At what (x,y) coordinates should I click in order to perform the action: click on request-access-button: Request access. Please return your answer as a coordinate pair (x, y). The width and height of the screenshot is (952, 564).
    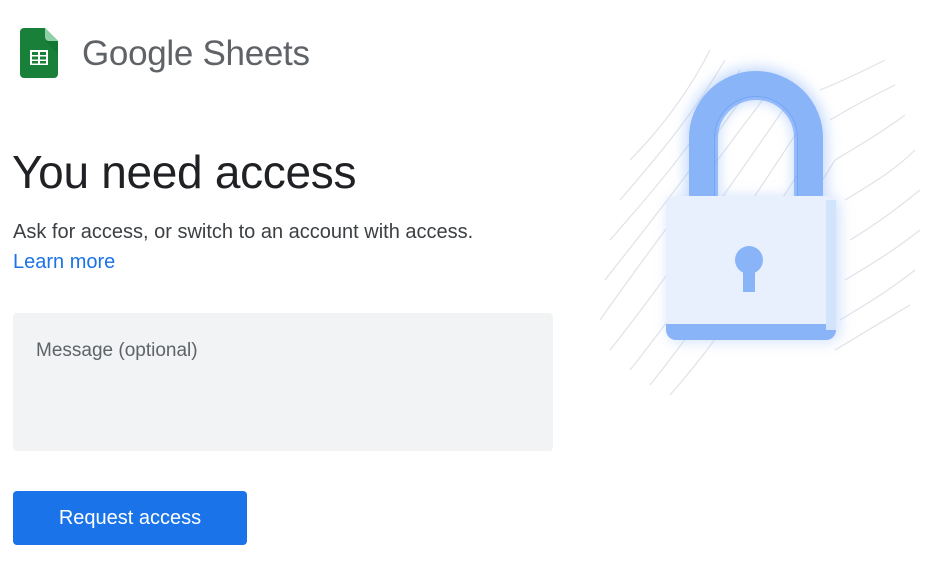
    Looking at the image, I should click on (130, 518).